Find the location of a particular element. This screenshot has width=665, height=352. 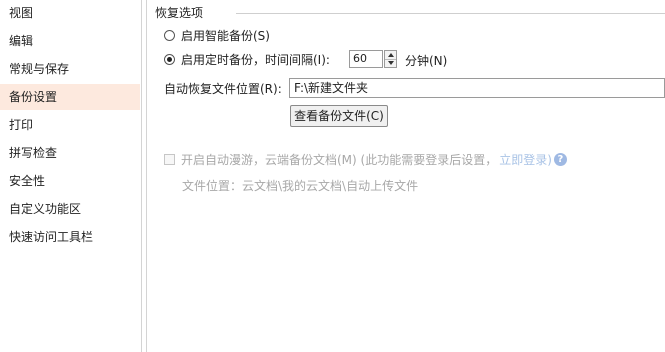

view-backup-files-button: 查看备份文件(C) is located at coordinates (339, 116).